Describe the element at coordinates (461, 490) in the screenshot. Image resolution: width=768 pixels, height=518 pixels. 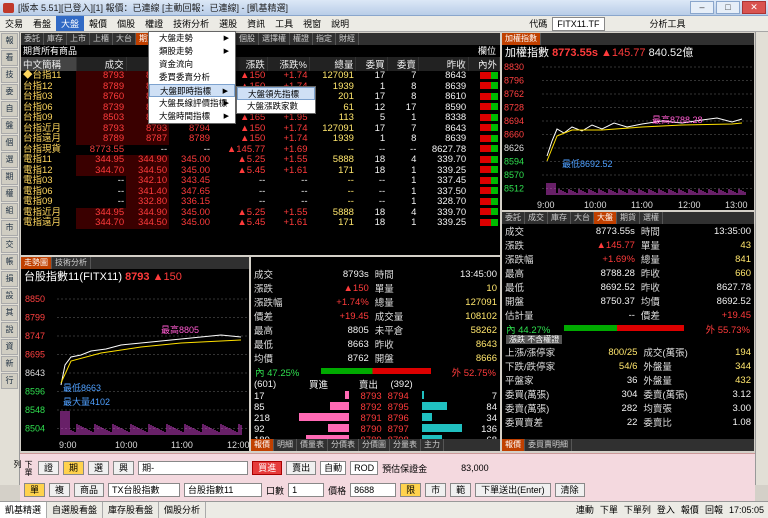
I see `range-button: 範` at that location.